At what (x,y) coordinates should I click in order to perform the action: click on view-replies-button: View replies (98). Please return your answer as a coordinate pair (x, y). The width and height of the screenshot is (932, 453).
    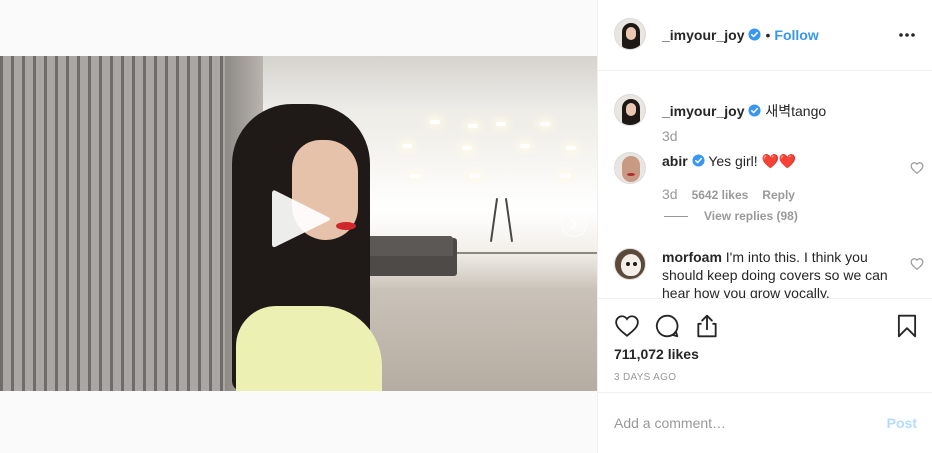
    Looking at the image, I should click on (731, 216).